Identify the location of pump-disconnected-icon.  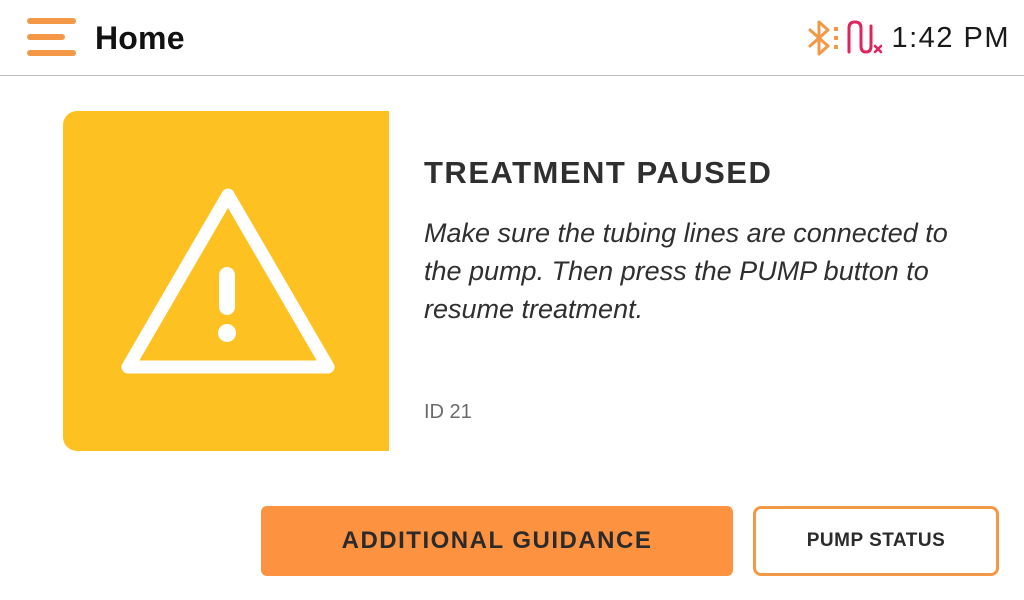
(864, 37).